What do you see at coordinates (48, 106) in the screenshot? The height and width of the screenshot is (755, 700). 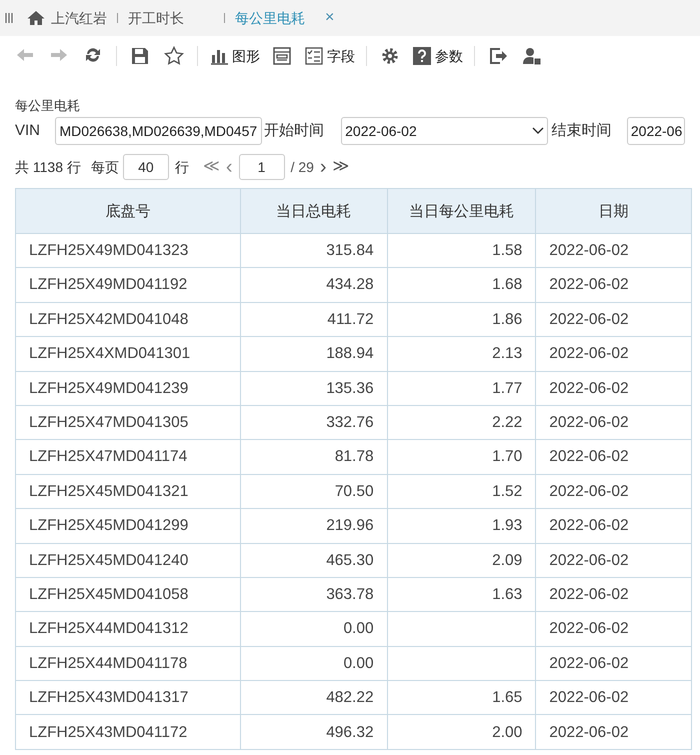 I see `report-title: 每公里电耗` at bounding box center [48, 106].